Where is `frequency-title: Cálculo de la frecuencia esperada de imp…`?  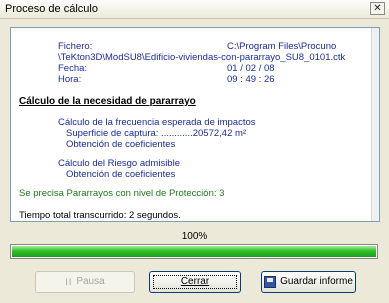 frequency-title: Cálculo de la frecuencia esperada de imp… is located at coordinates (157, 122).